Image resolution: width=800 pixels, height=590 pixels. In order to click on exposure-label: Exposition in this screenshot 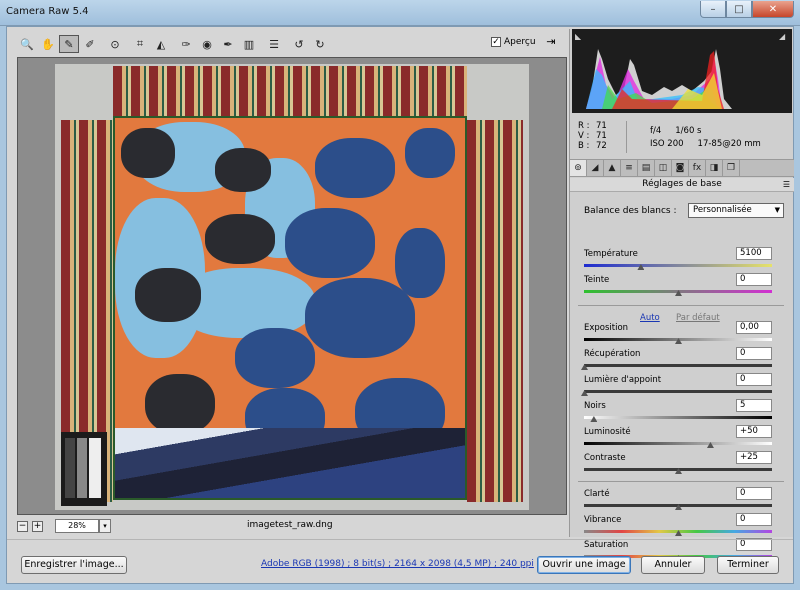, I will do `click(606, 328)`.